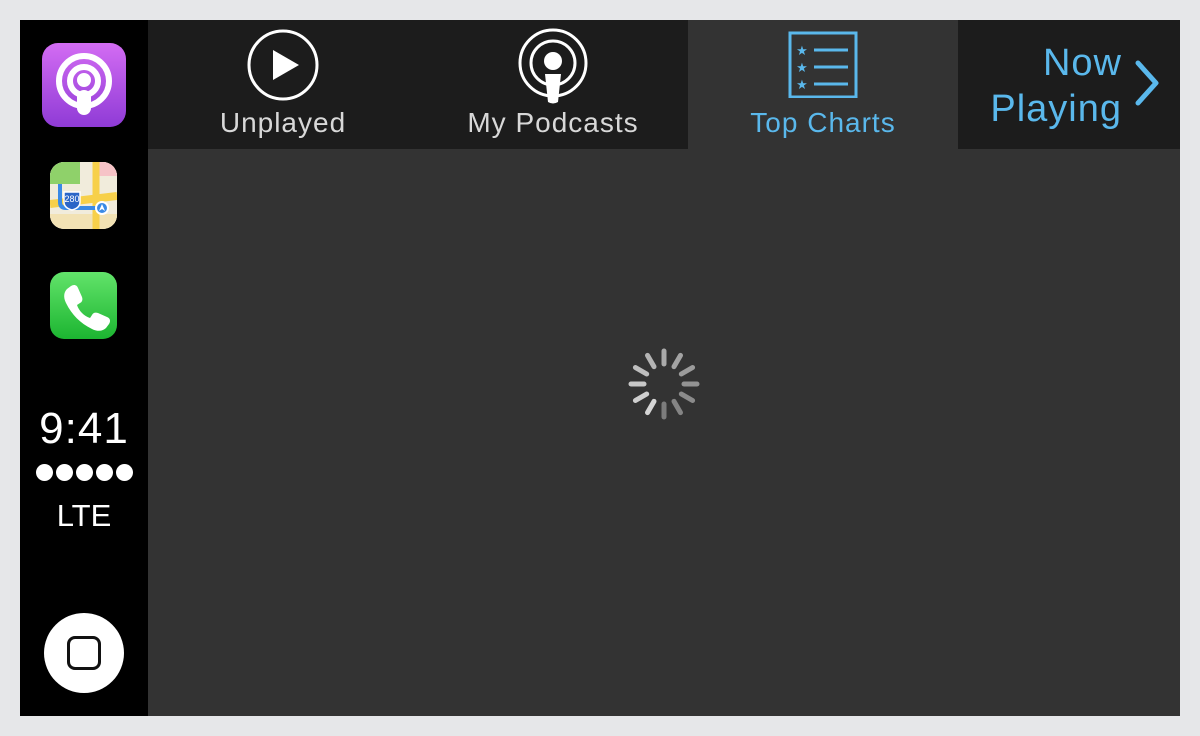 Image resolution: width=1200 pixels, height=736 pixels. I want to click on clock: 9:41, so click(84, 428).